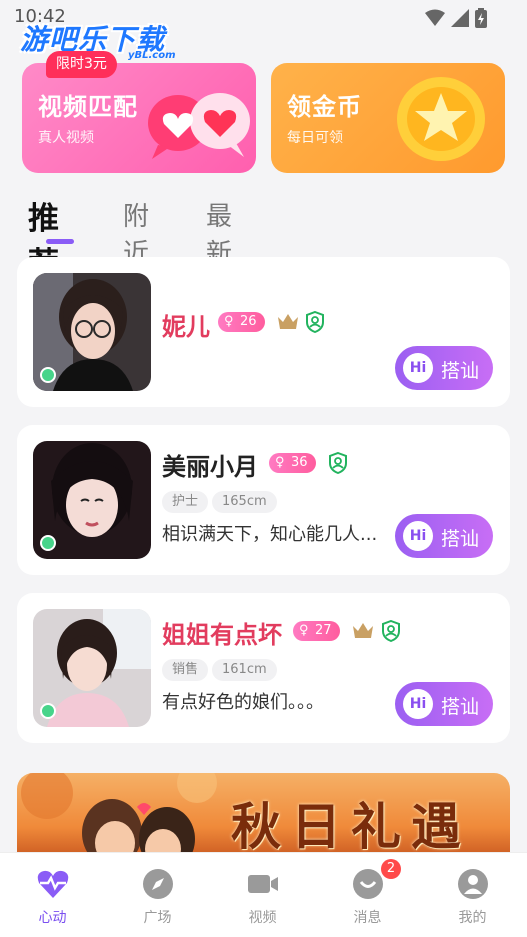 This screenshot has width=527, height=937. I want to click on profession-tag: 销售, so click(185, 670).